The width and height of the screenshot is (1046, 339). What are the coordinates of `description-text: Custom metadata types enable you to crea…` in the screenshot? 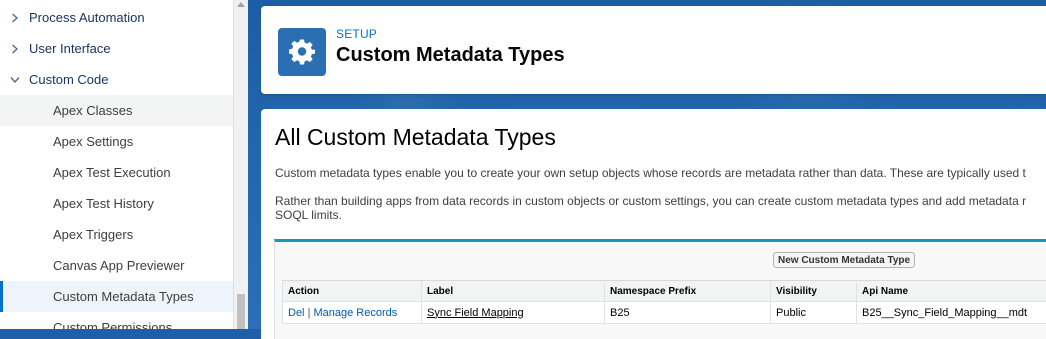 It's located at (660, 173).